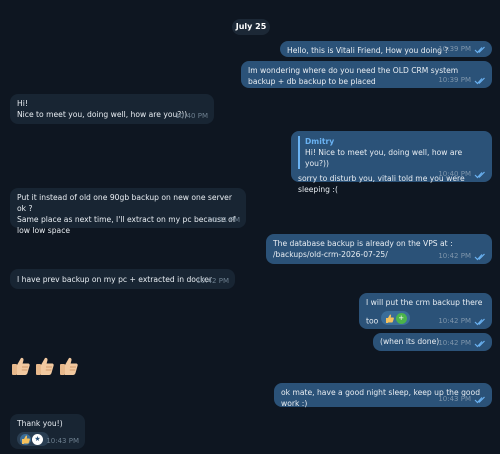  What do you see at coordinates (401, 318) in the screenshot?
I see `green-circle-icon: +` at bounding box center [401, 318].